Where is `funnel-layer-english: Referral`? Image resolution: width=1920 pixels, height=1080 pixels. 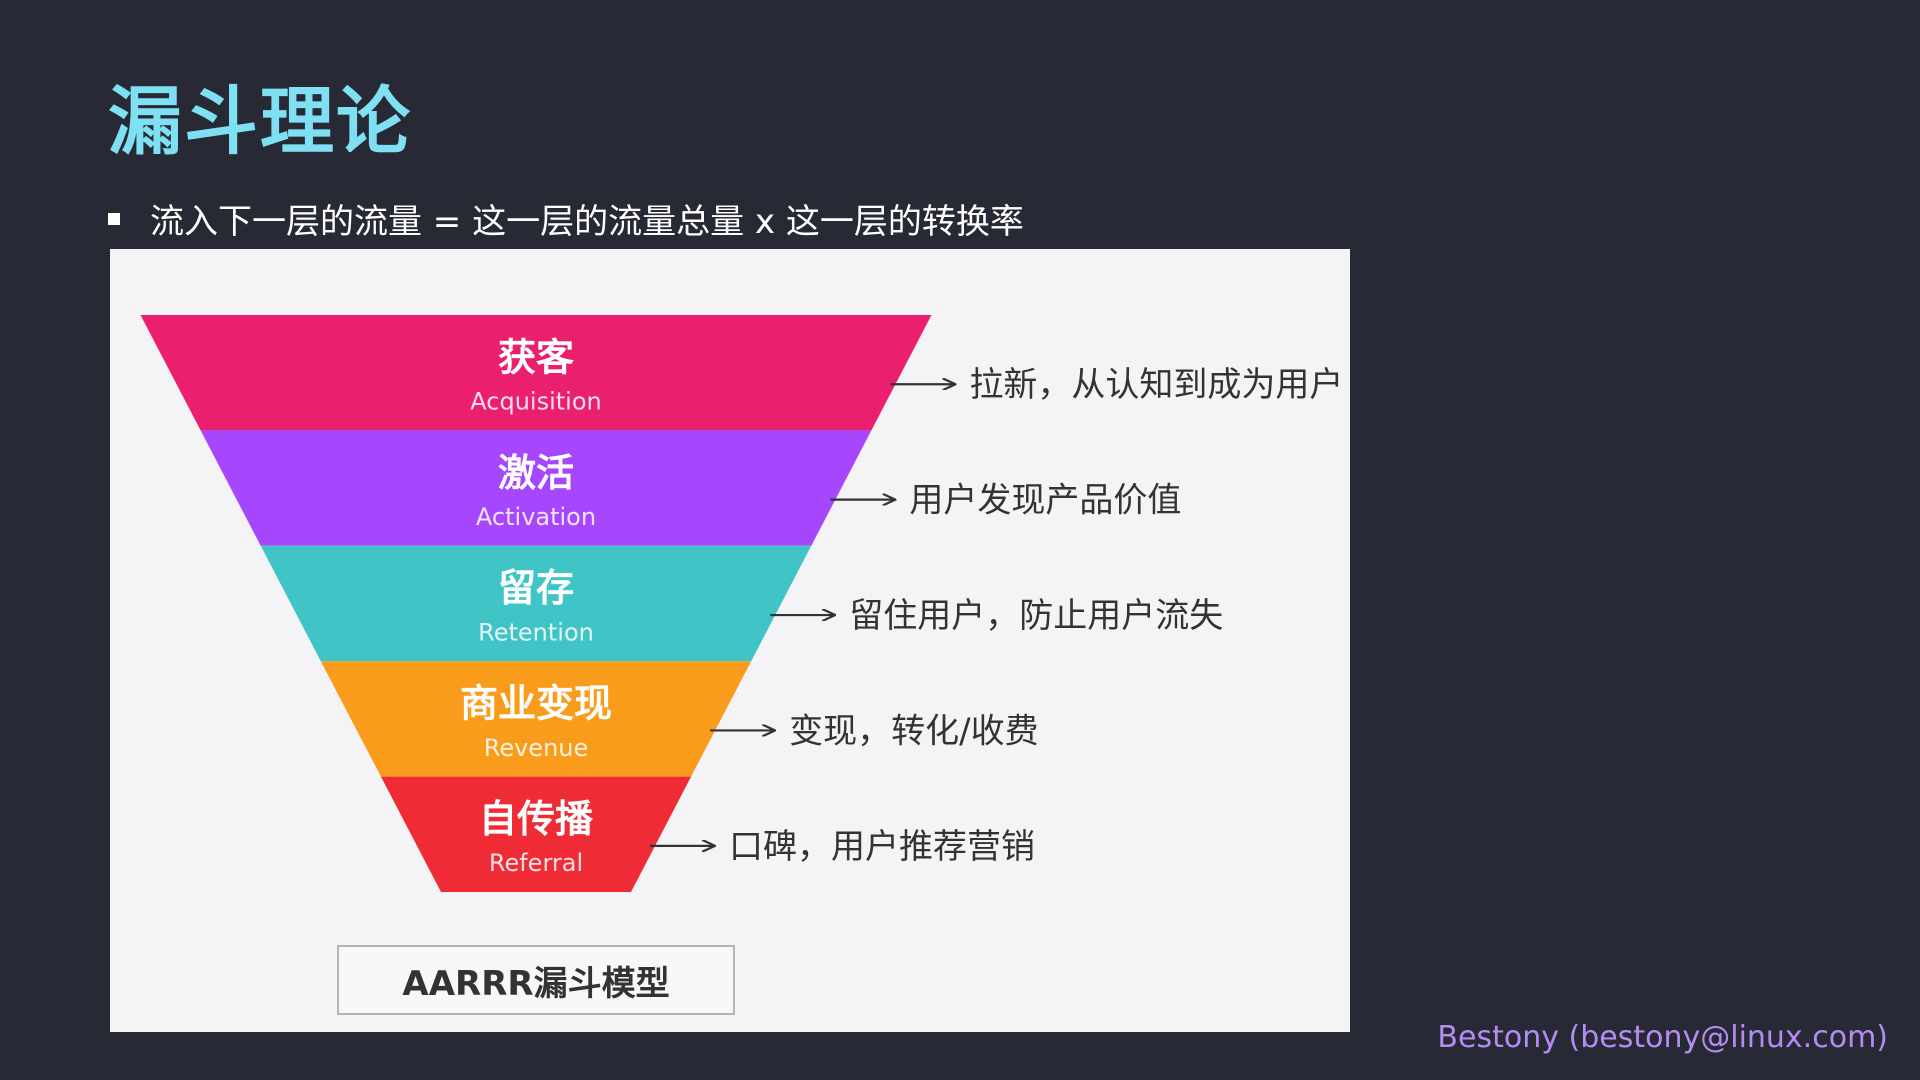 funnel-layer-english: Referral is located at coordinates (536, 863).